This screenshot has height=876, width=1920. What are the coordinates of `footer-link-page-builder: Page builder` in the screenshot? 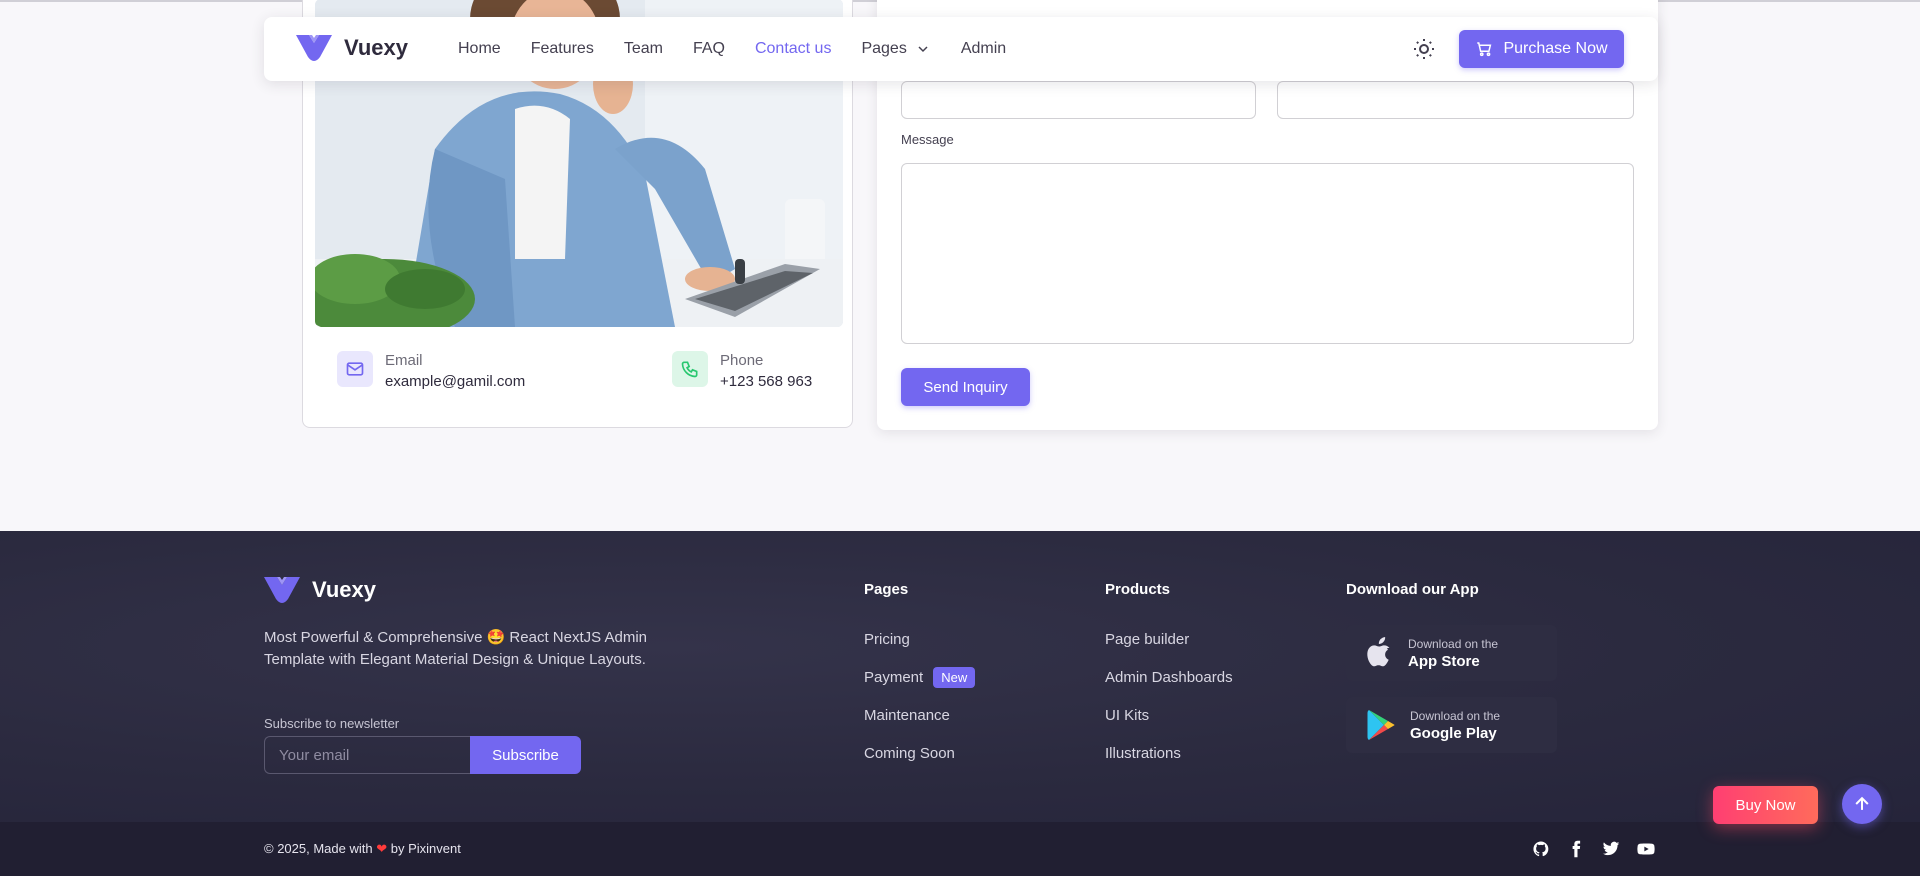 It's located at (1169, 639).